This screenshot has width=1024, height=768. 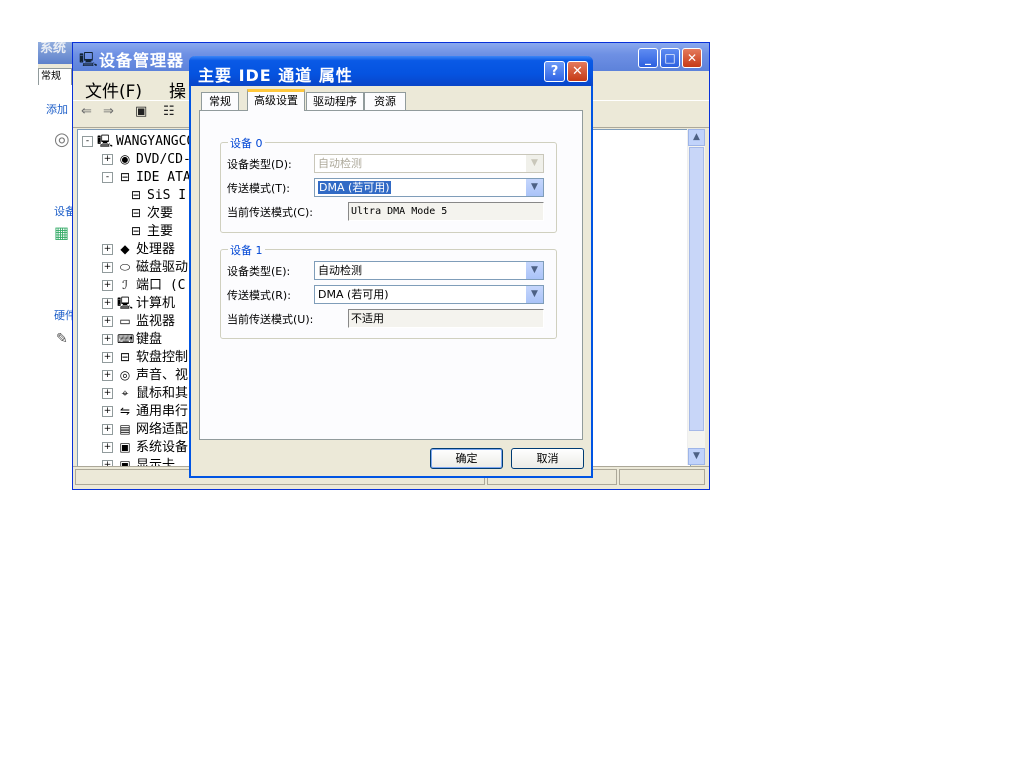 I want to click on cancel-button: 取消, so click(x=547, y=458).